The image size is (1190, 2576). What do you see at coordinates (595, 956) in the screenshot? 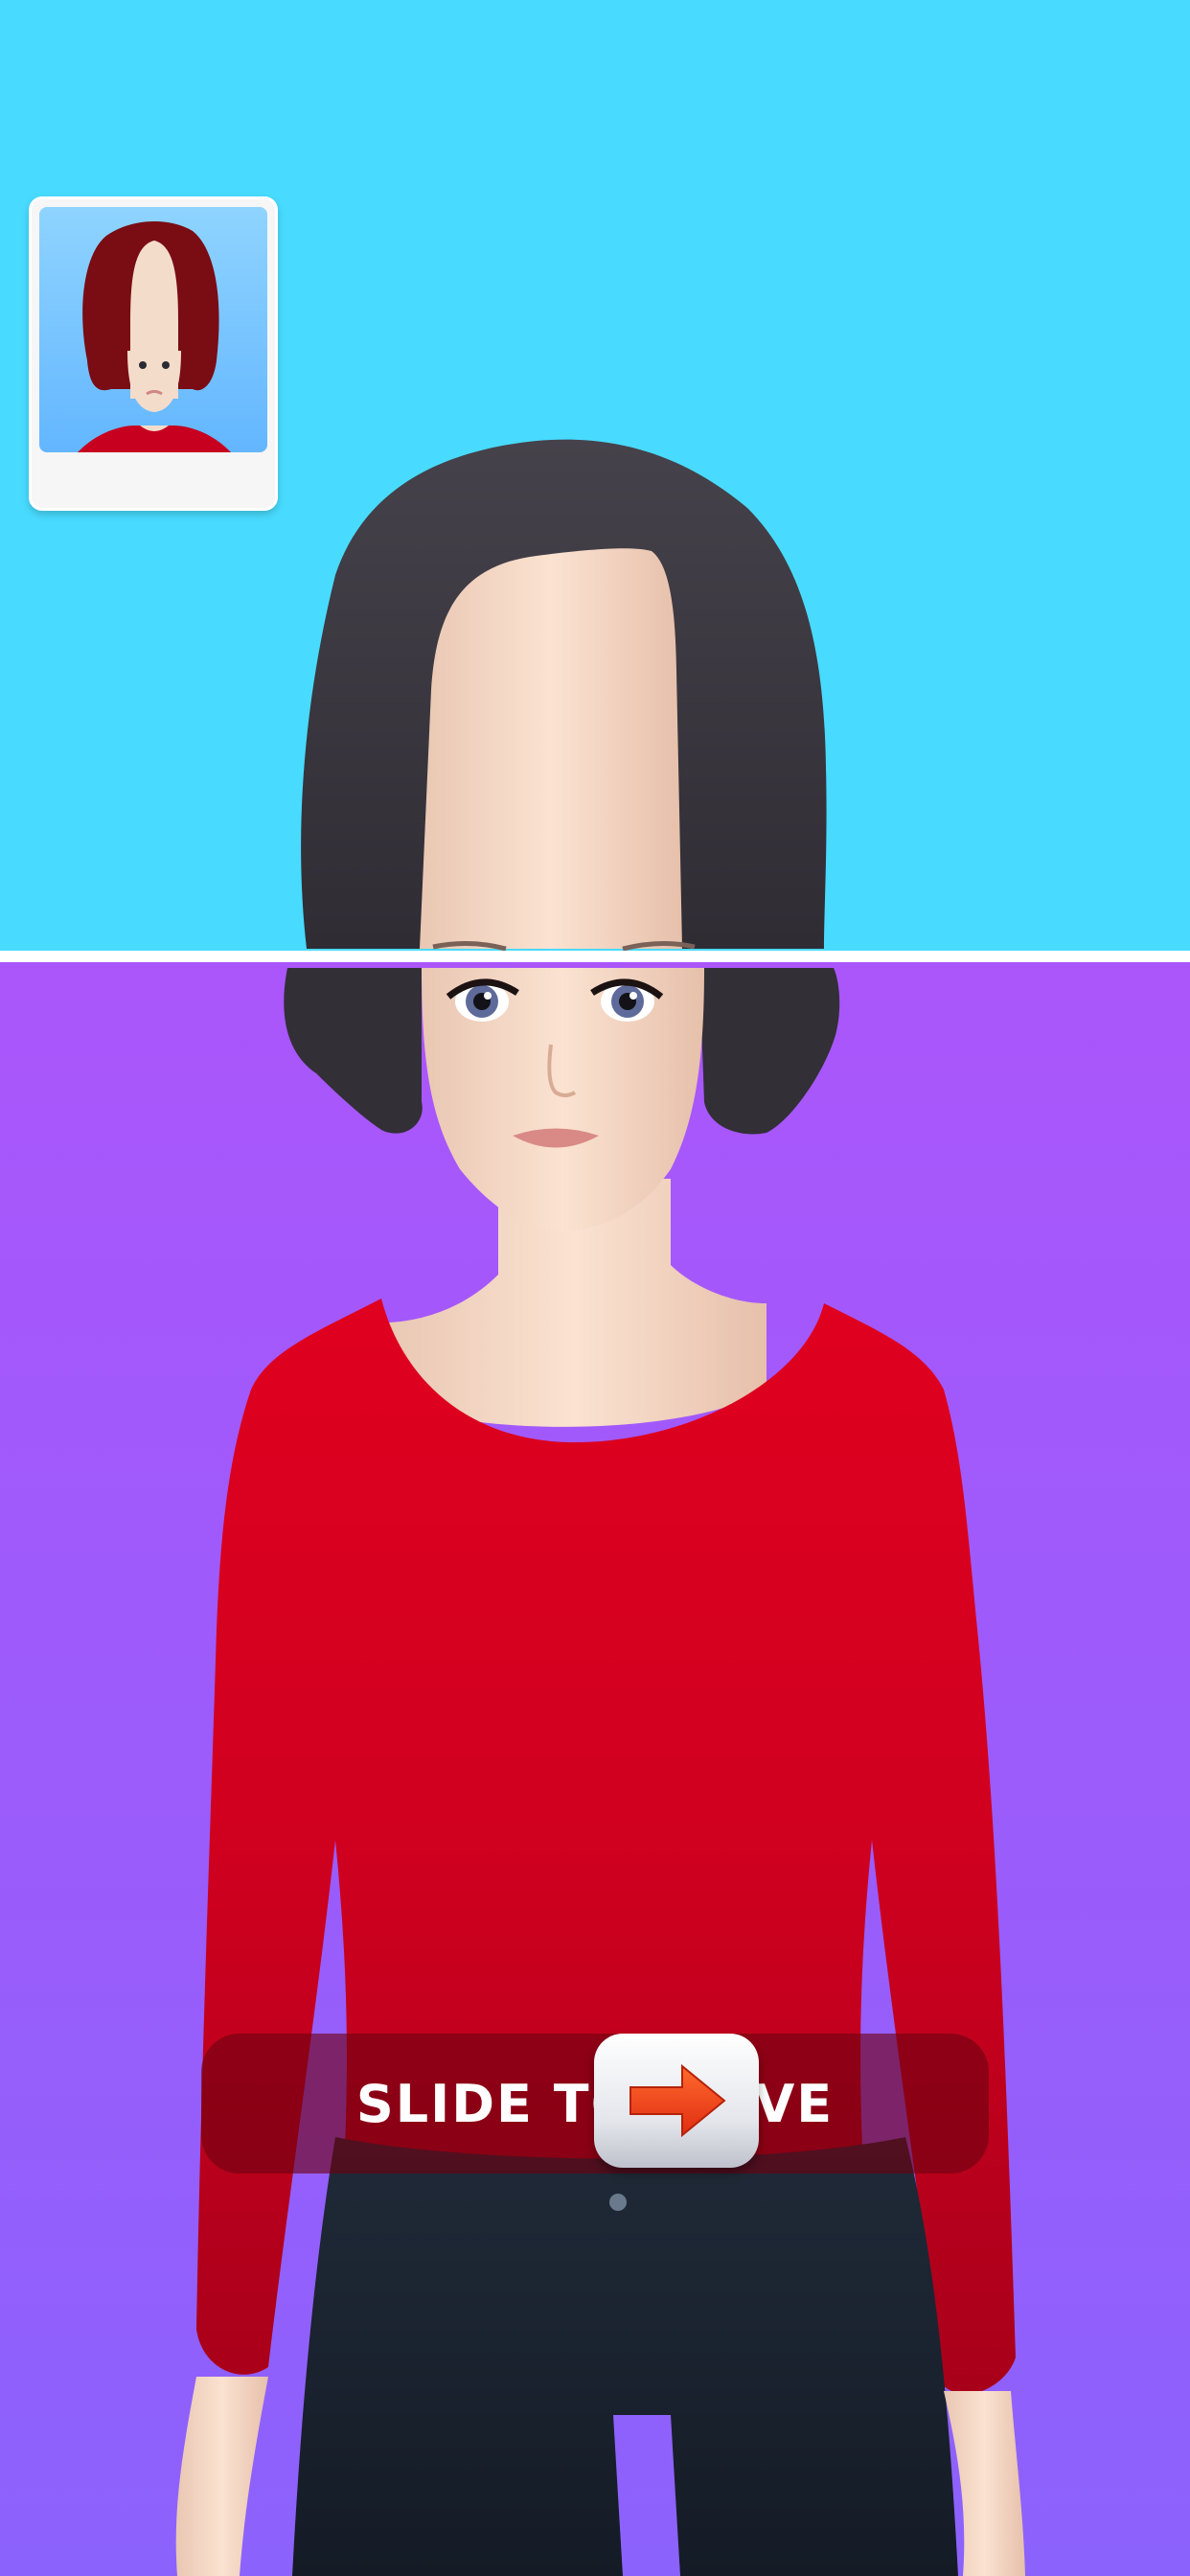
I see `split-divider` at bounding box center [595, 956].